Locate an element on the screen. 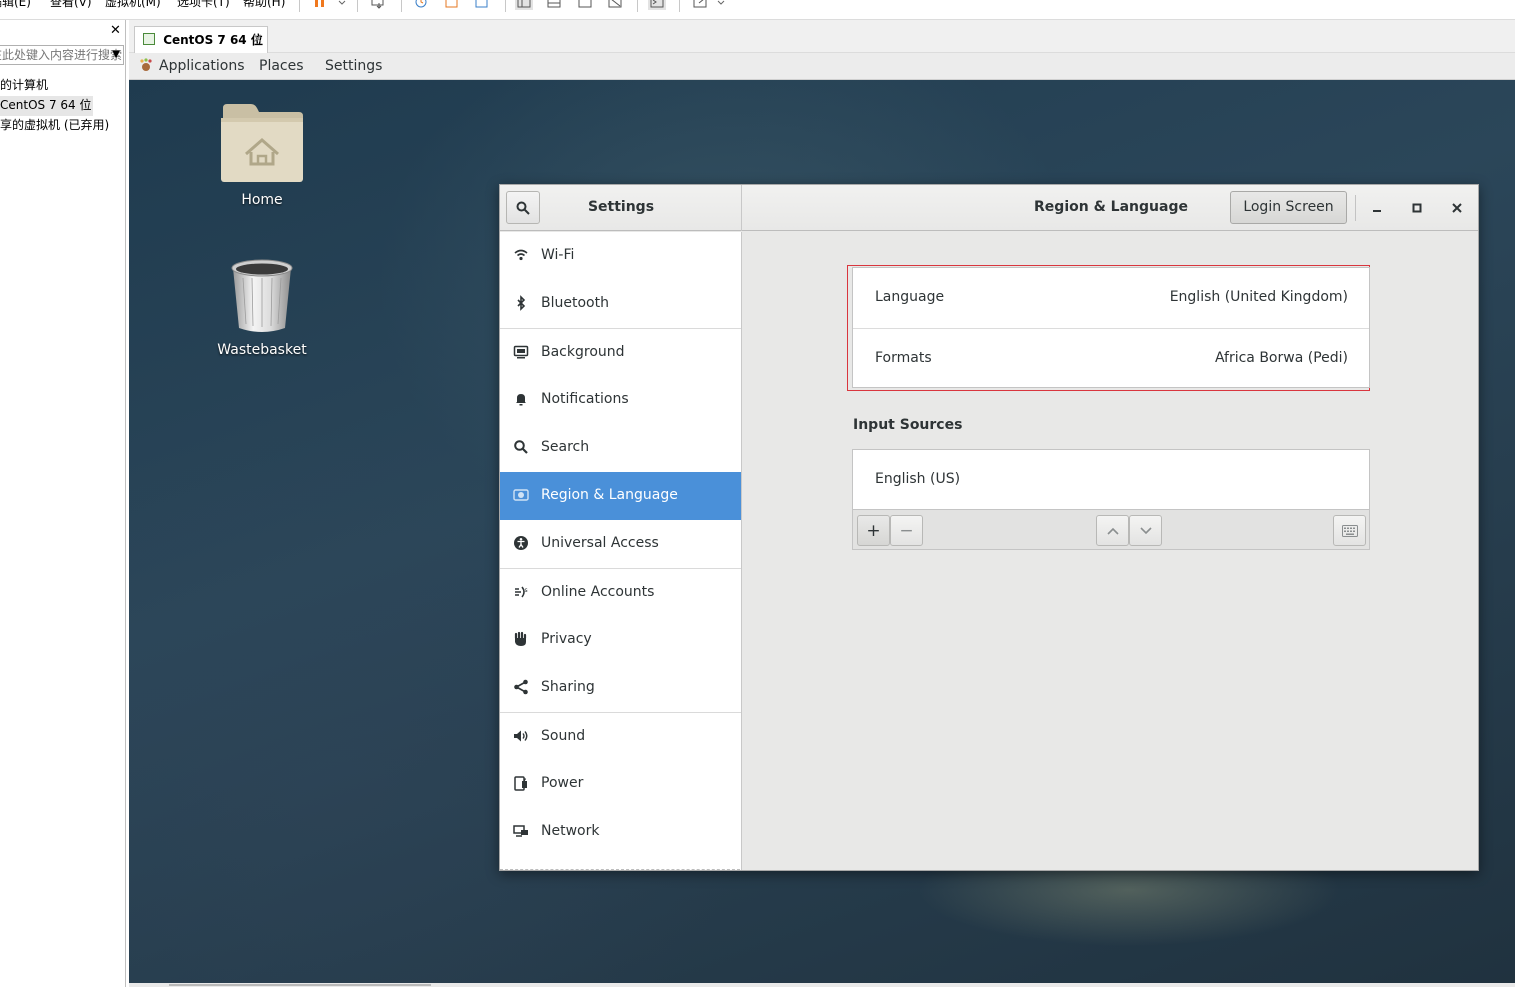  sidebar-item-power: Power is located at coordinates (620, 784).